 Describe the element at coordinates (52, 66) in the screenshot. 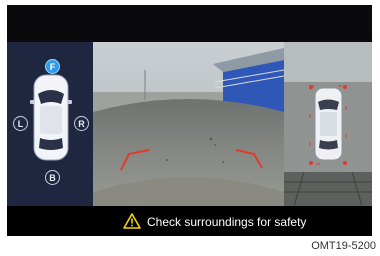

I see `front-camera-button: F` at that location.